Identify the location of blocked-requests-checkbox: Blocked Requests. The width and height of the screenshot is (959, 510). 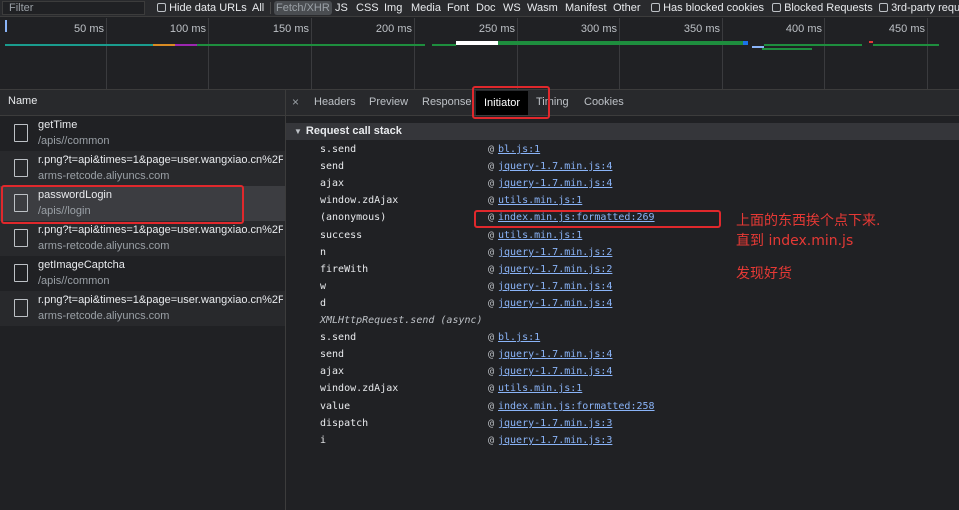
(822, 8).